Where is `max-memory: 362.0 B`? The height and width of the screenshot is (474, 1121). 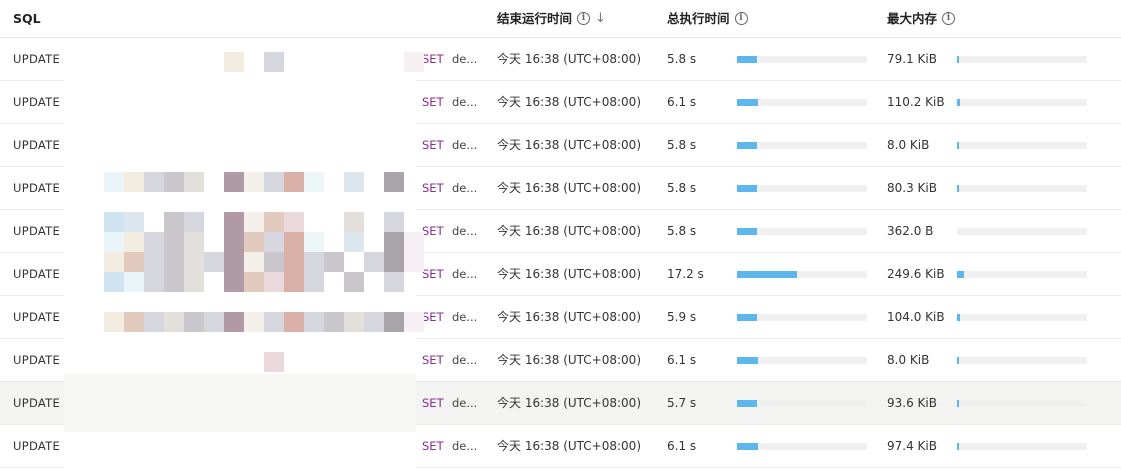
max-memory: 362.0 B is located at coordinates (910, 231).